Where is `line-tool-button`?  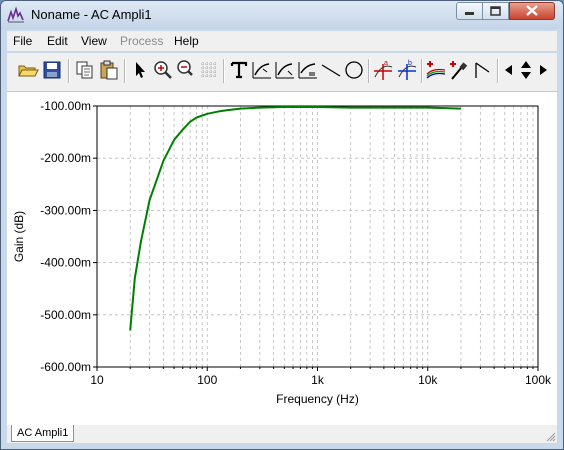 line-tool-button is located at coordinates (331, 70).